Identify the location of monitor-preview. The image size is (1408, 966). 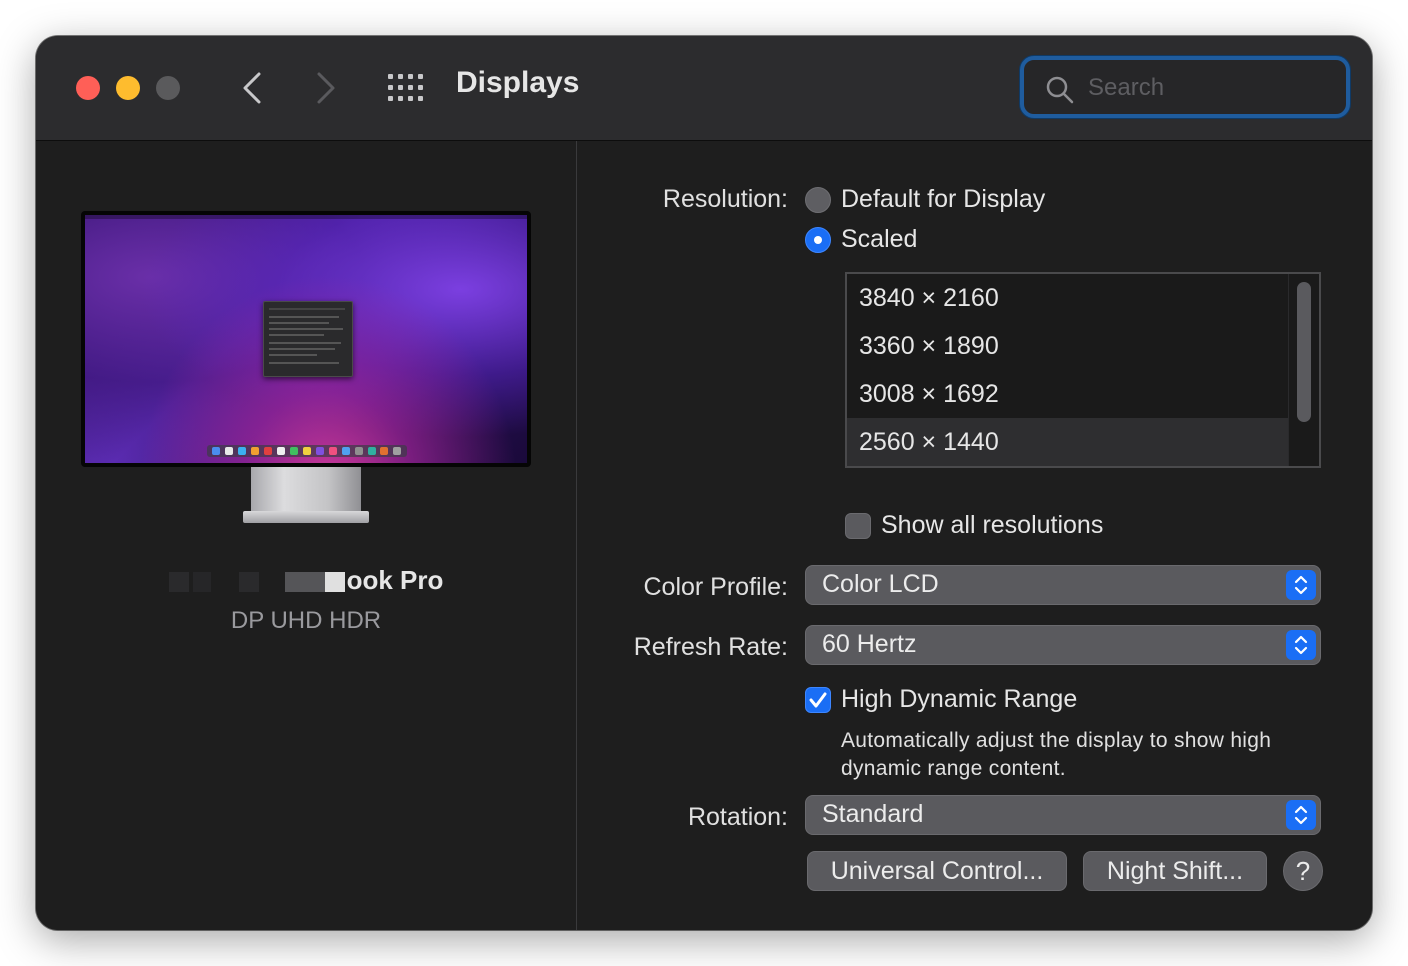
(306, 339).